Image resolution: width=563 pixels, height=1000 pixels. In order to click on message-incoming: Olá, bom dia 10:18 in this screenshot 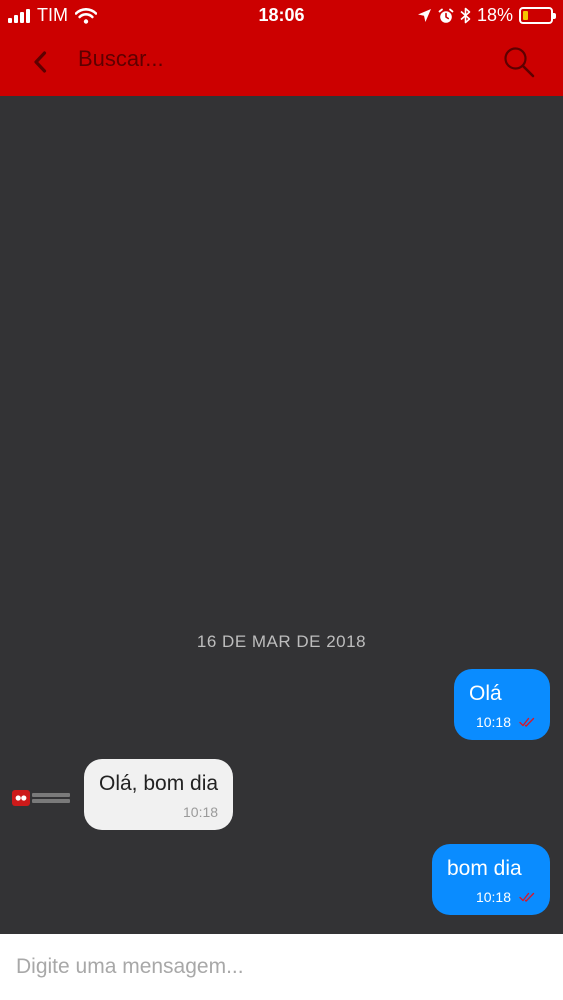, I will do `click(159, 794)`.